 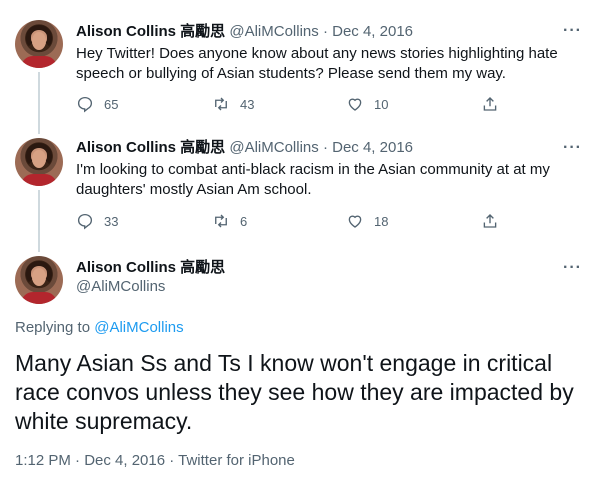 What do you see at coordinates (97, 104) in the screenshot?
I see `reply-button: 65` at bounding box center [97, 104].